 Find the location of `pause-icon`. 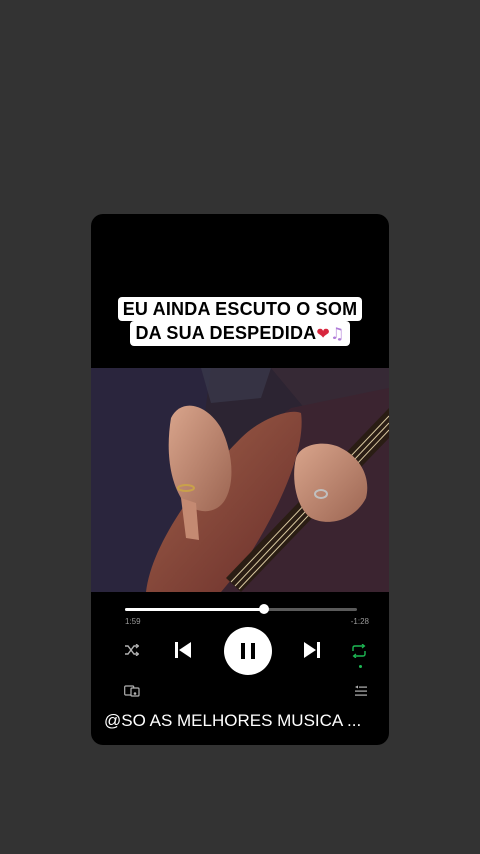

pause-icon is located at coordinates (248, 651).